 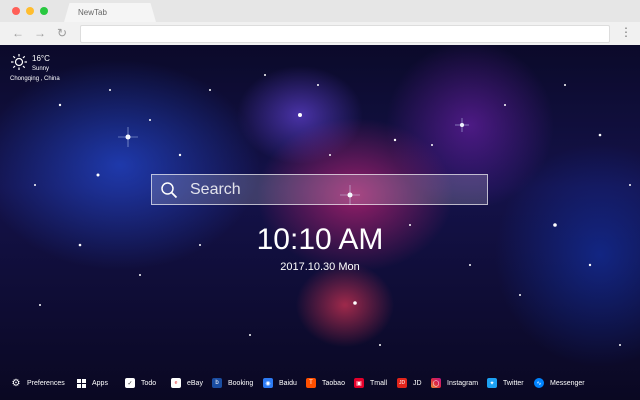 I want to click on weather-condition: Sunny, so click(x=41, y=69).